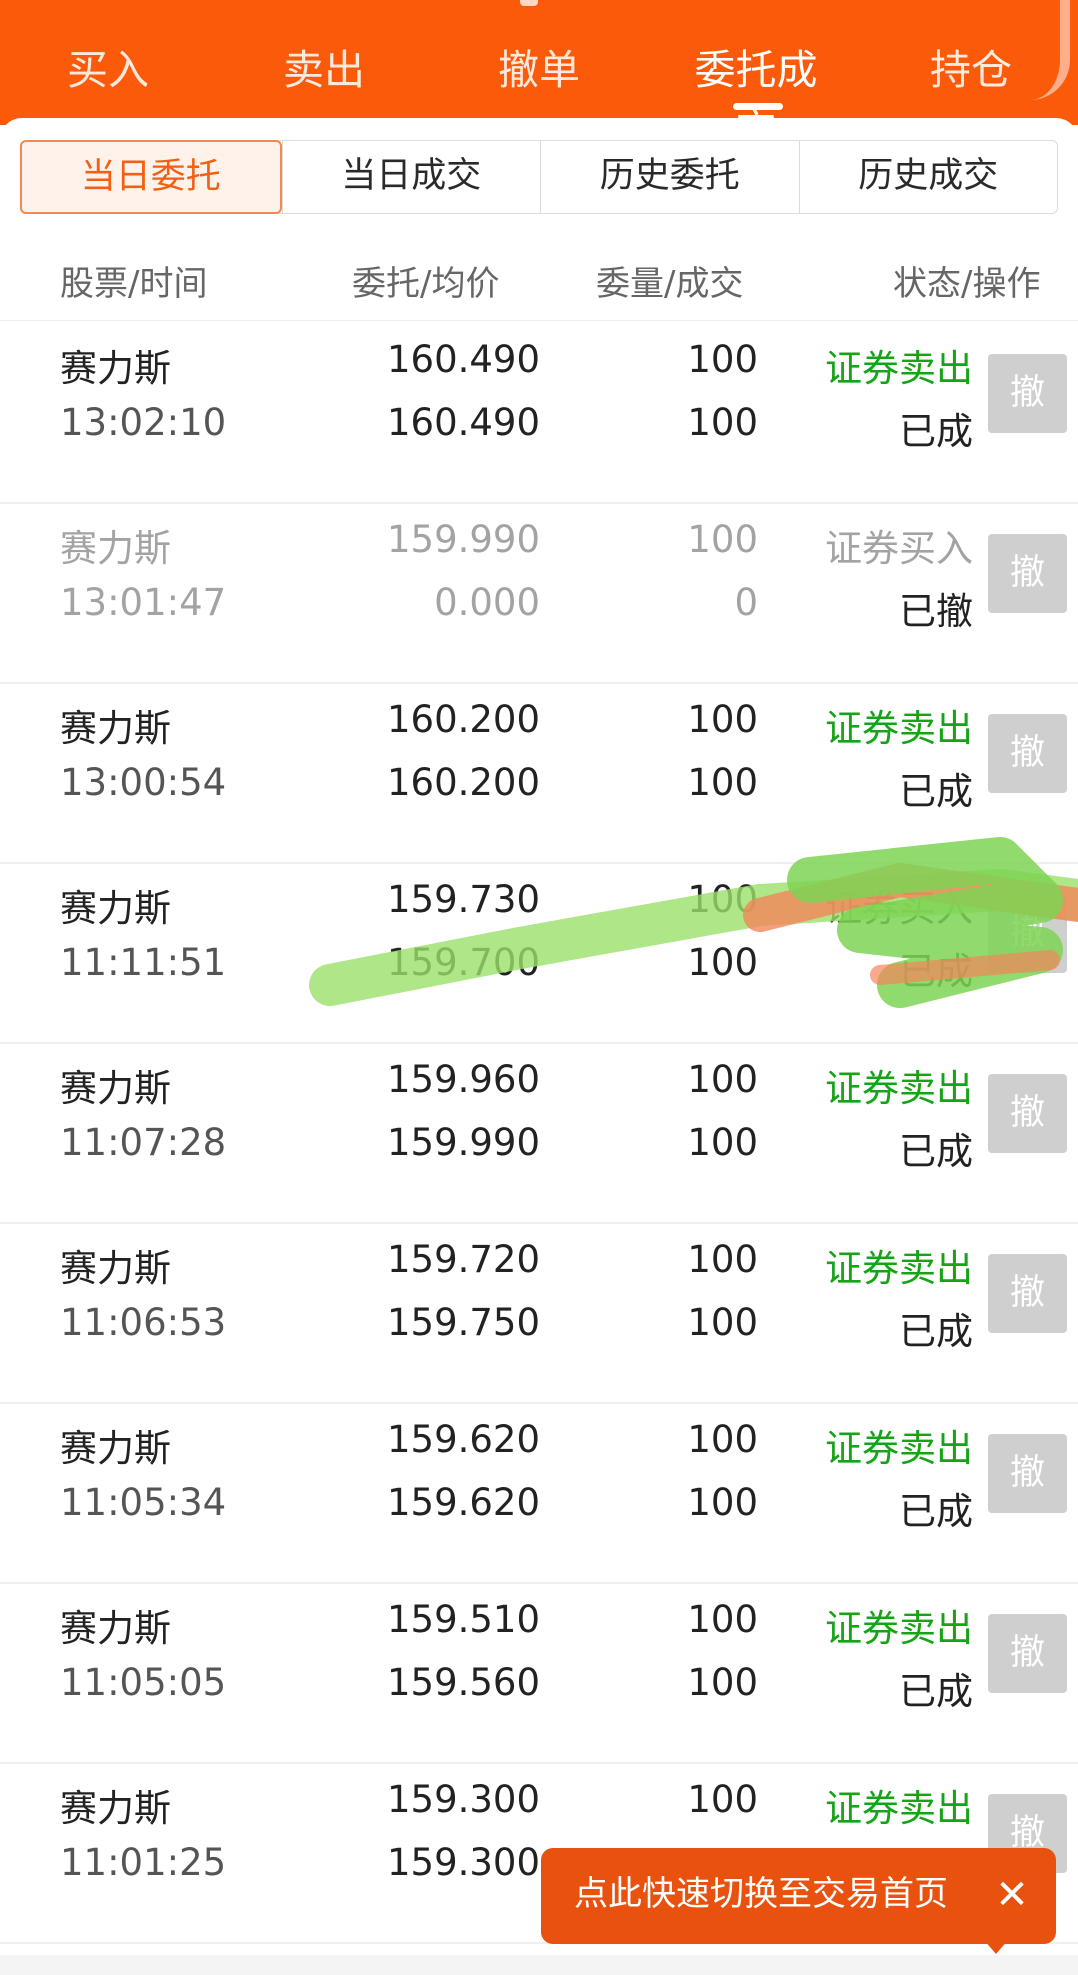  What do you see at coordinates (143, 1502) in the screenshot?
I see `order-time: 11:05:34` at bounding box center [143, 1502].